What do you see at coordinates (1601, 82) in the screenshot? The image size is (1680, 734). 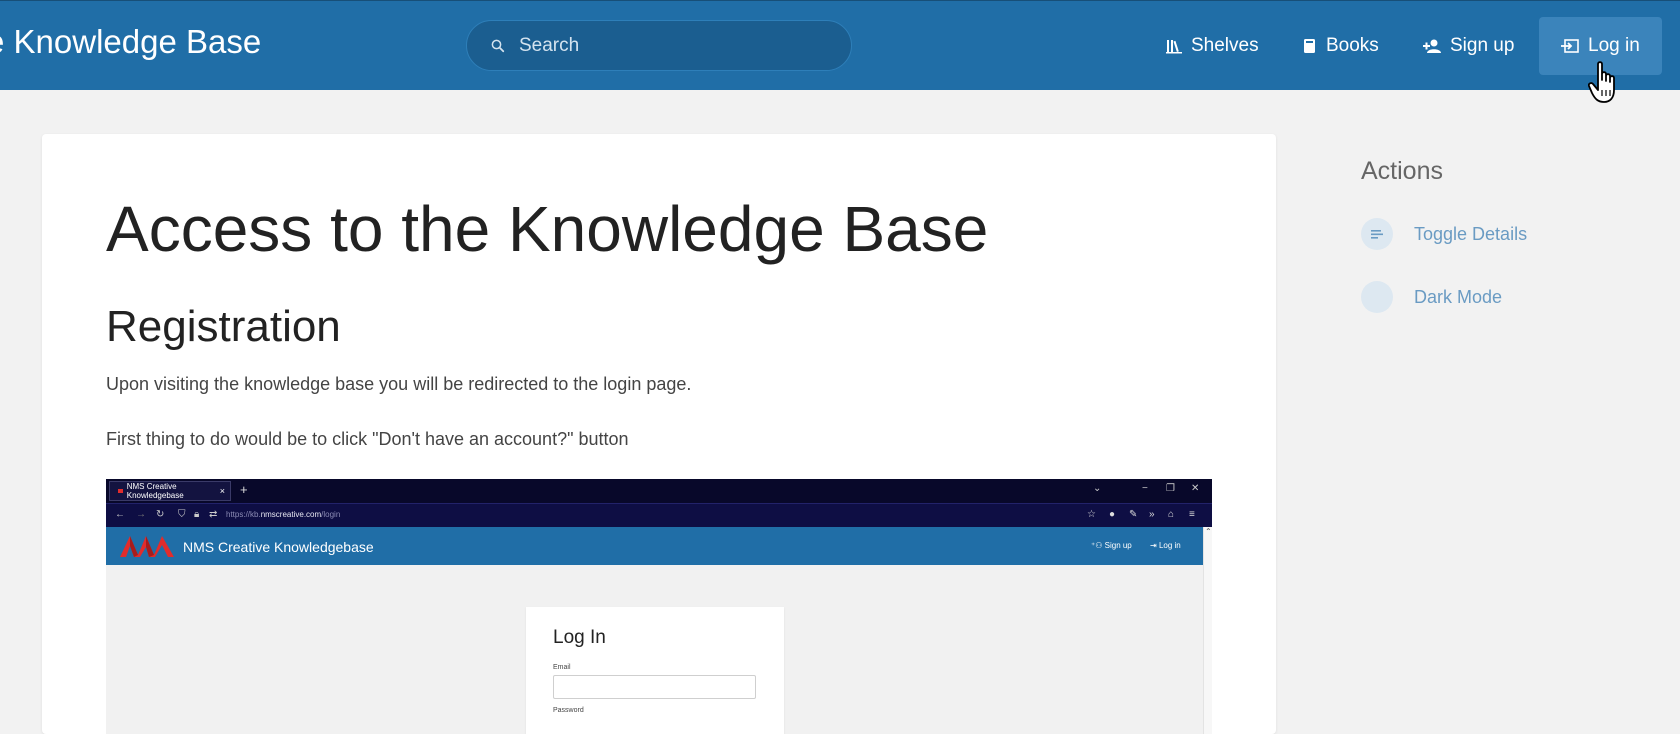 I see `hand-cursor-icon` at bounding box center [1601, 82].